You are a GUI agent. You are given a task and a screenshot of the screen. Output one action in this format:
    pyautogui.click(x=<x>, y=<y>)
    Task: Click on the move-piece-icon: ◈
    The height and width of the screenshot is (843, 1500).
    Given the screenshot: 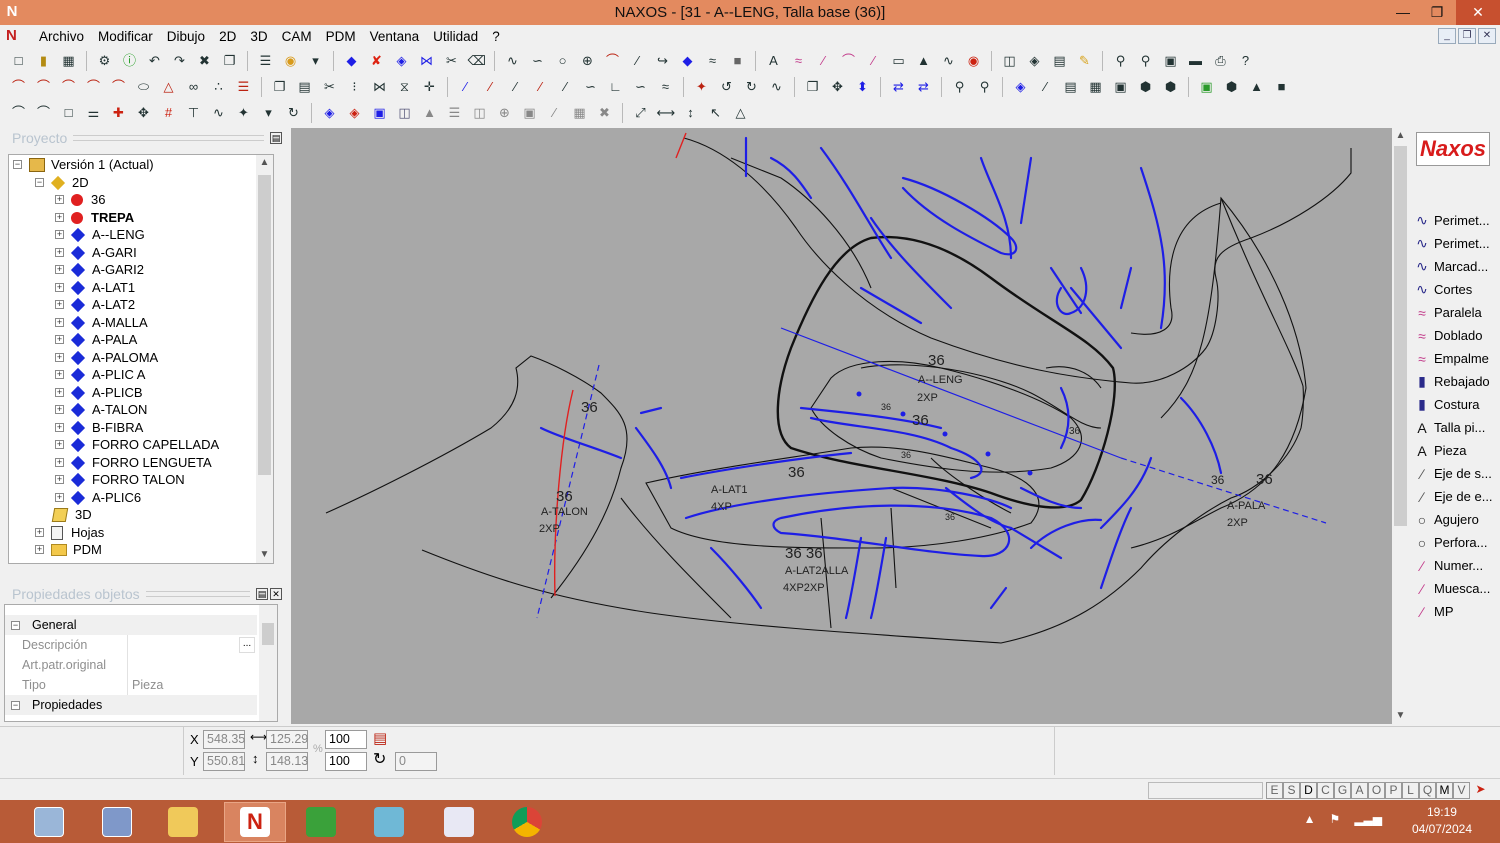 What is the action you would take?
    pyautogui.click(x=402, y=61)
    